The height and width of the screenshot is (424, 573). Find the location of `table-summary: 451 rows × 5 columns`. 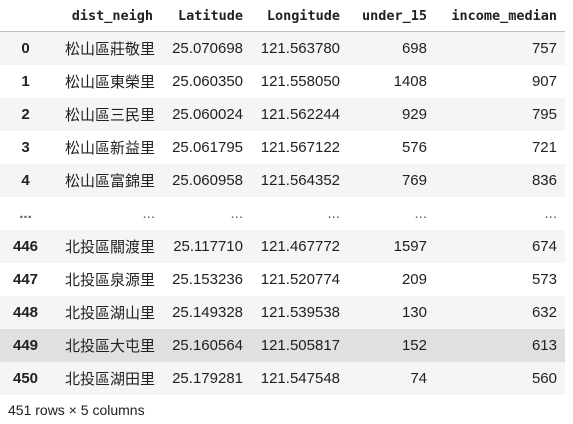

table-summary: 451 rows × 5 columns is located at coordinates (76, 410).